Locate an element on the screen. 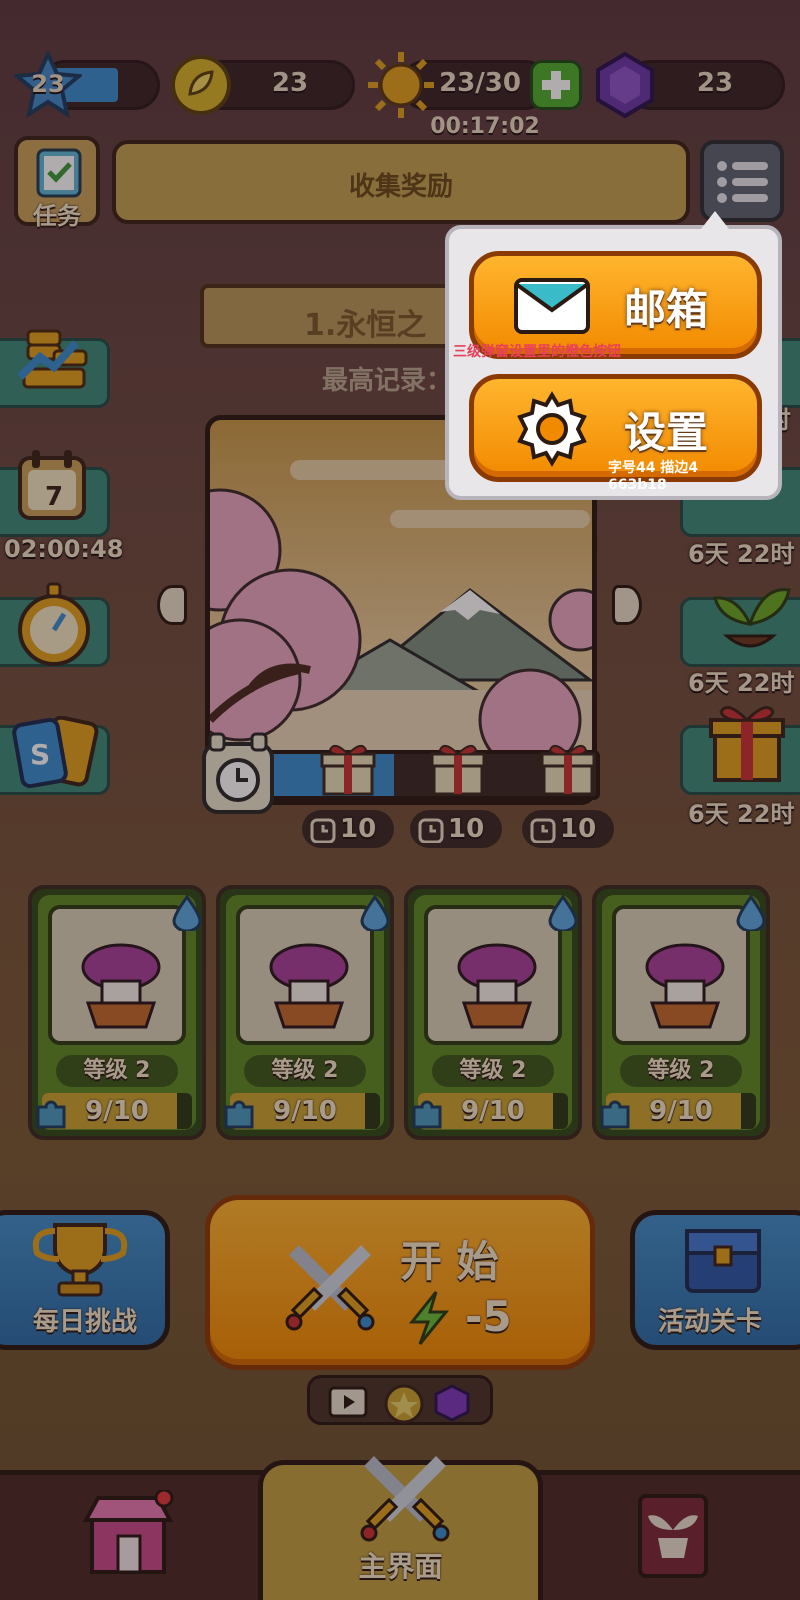  plant-card-1: 等级 2 9/10 is located at coordinates (117, 1012).